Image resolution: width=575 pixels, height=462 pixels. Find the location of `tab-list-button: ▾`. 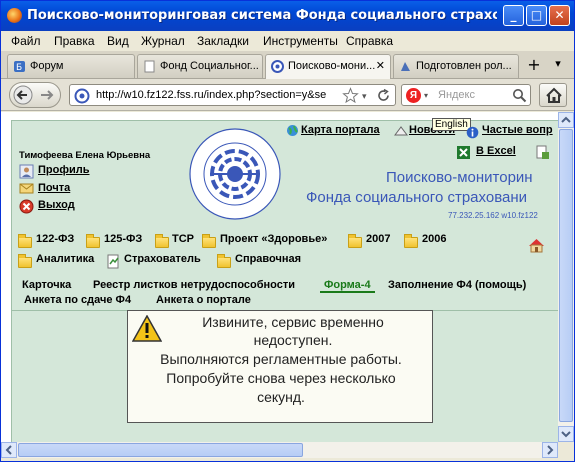

tab-list-button: ▾ is located at coordinates (558, 66).